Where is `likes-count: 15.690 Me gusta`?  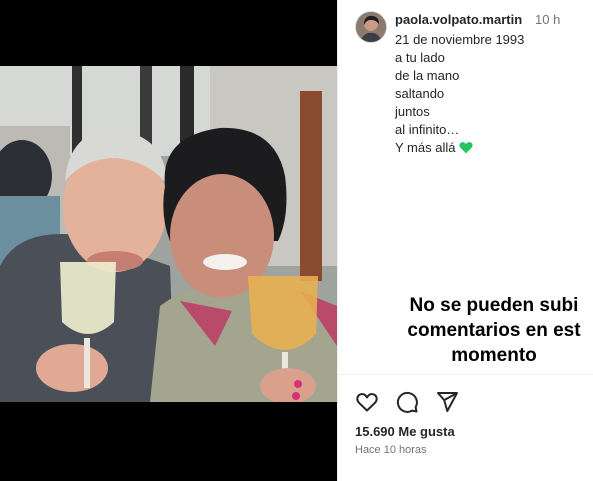
likes-count: 15.690 Me gusta is located at coordinates (405, 431).